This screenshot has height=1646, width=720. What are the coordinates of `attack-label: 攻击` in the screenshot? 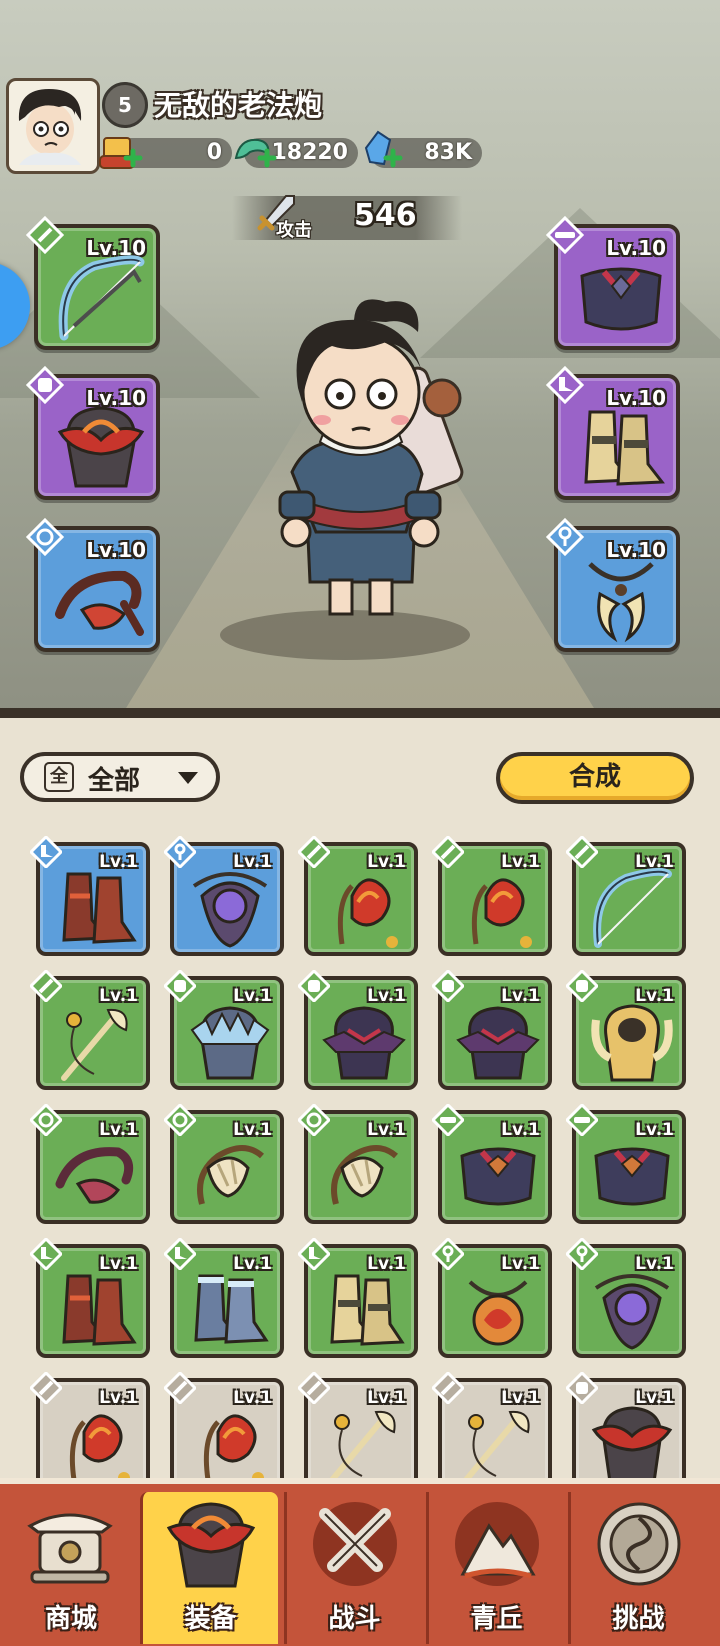 It's located at (294, 230).